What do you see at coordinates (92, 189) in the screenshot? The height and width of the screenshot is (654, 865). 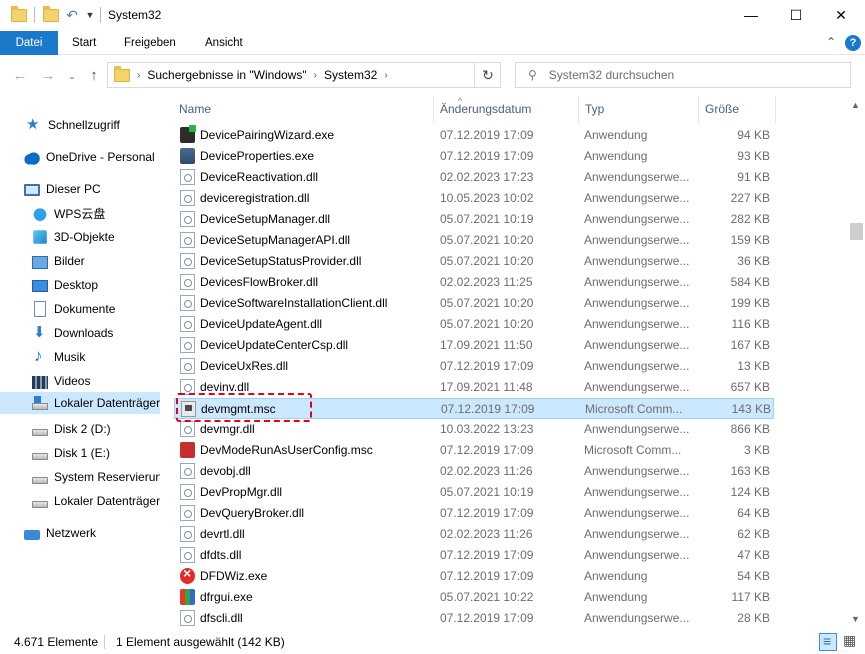 I see `nav-item-dieser-pc: Dieser PC` at bounding box center [92, 189].